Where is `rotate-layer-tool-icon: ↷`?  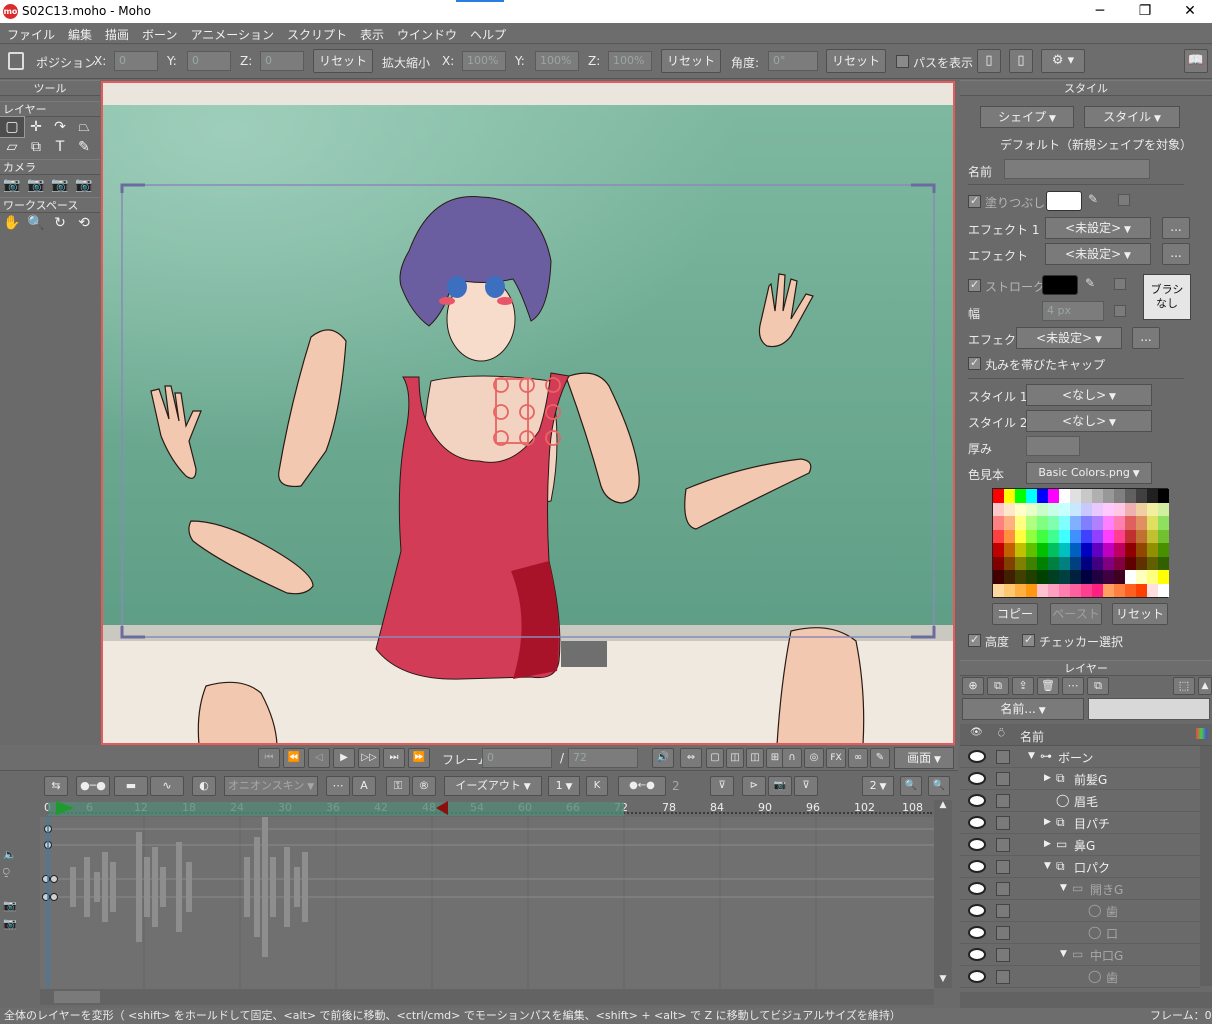
rotate-layer-tool-icon: ↷ is located at coordinates (60, 127).